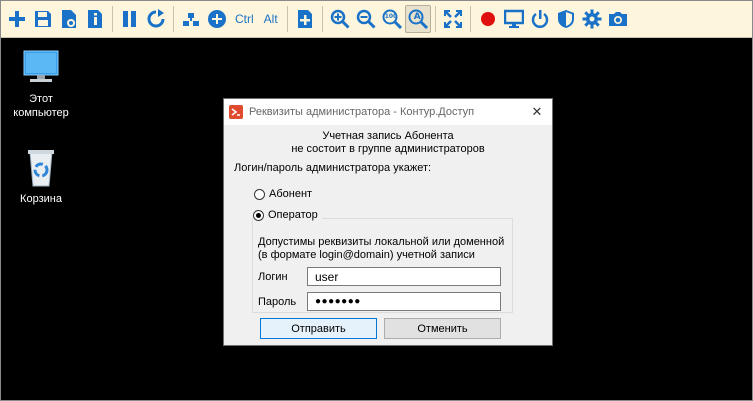 The width and height of the screenshot is (753, 401). I want to click on record-icon, so click(488, 19).